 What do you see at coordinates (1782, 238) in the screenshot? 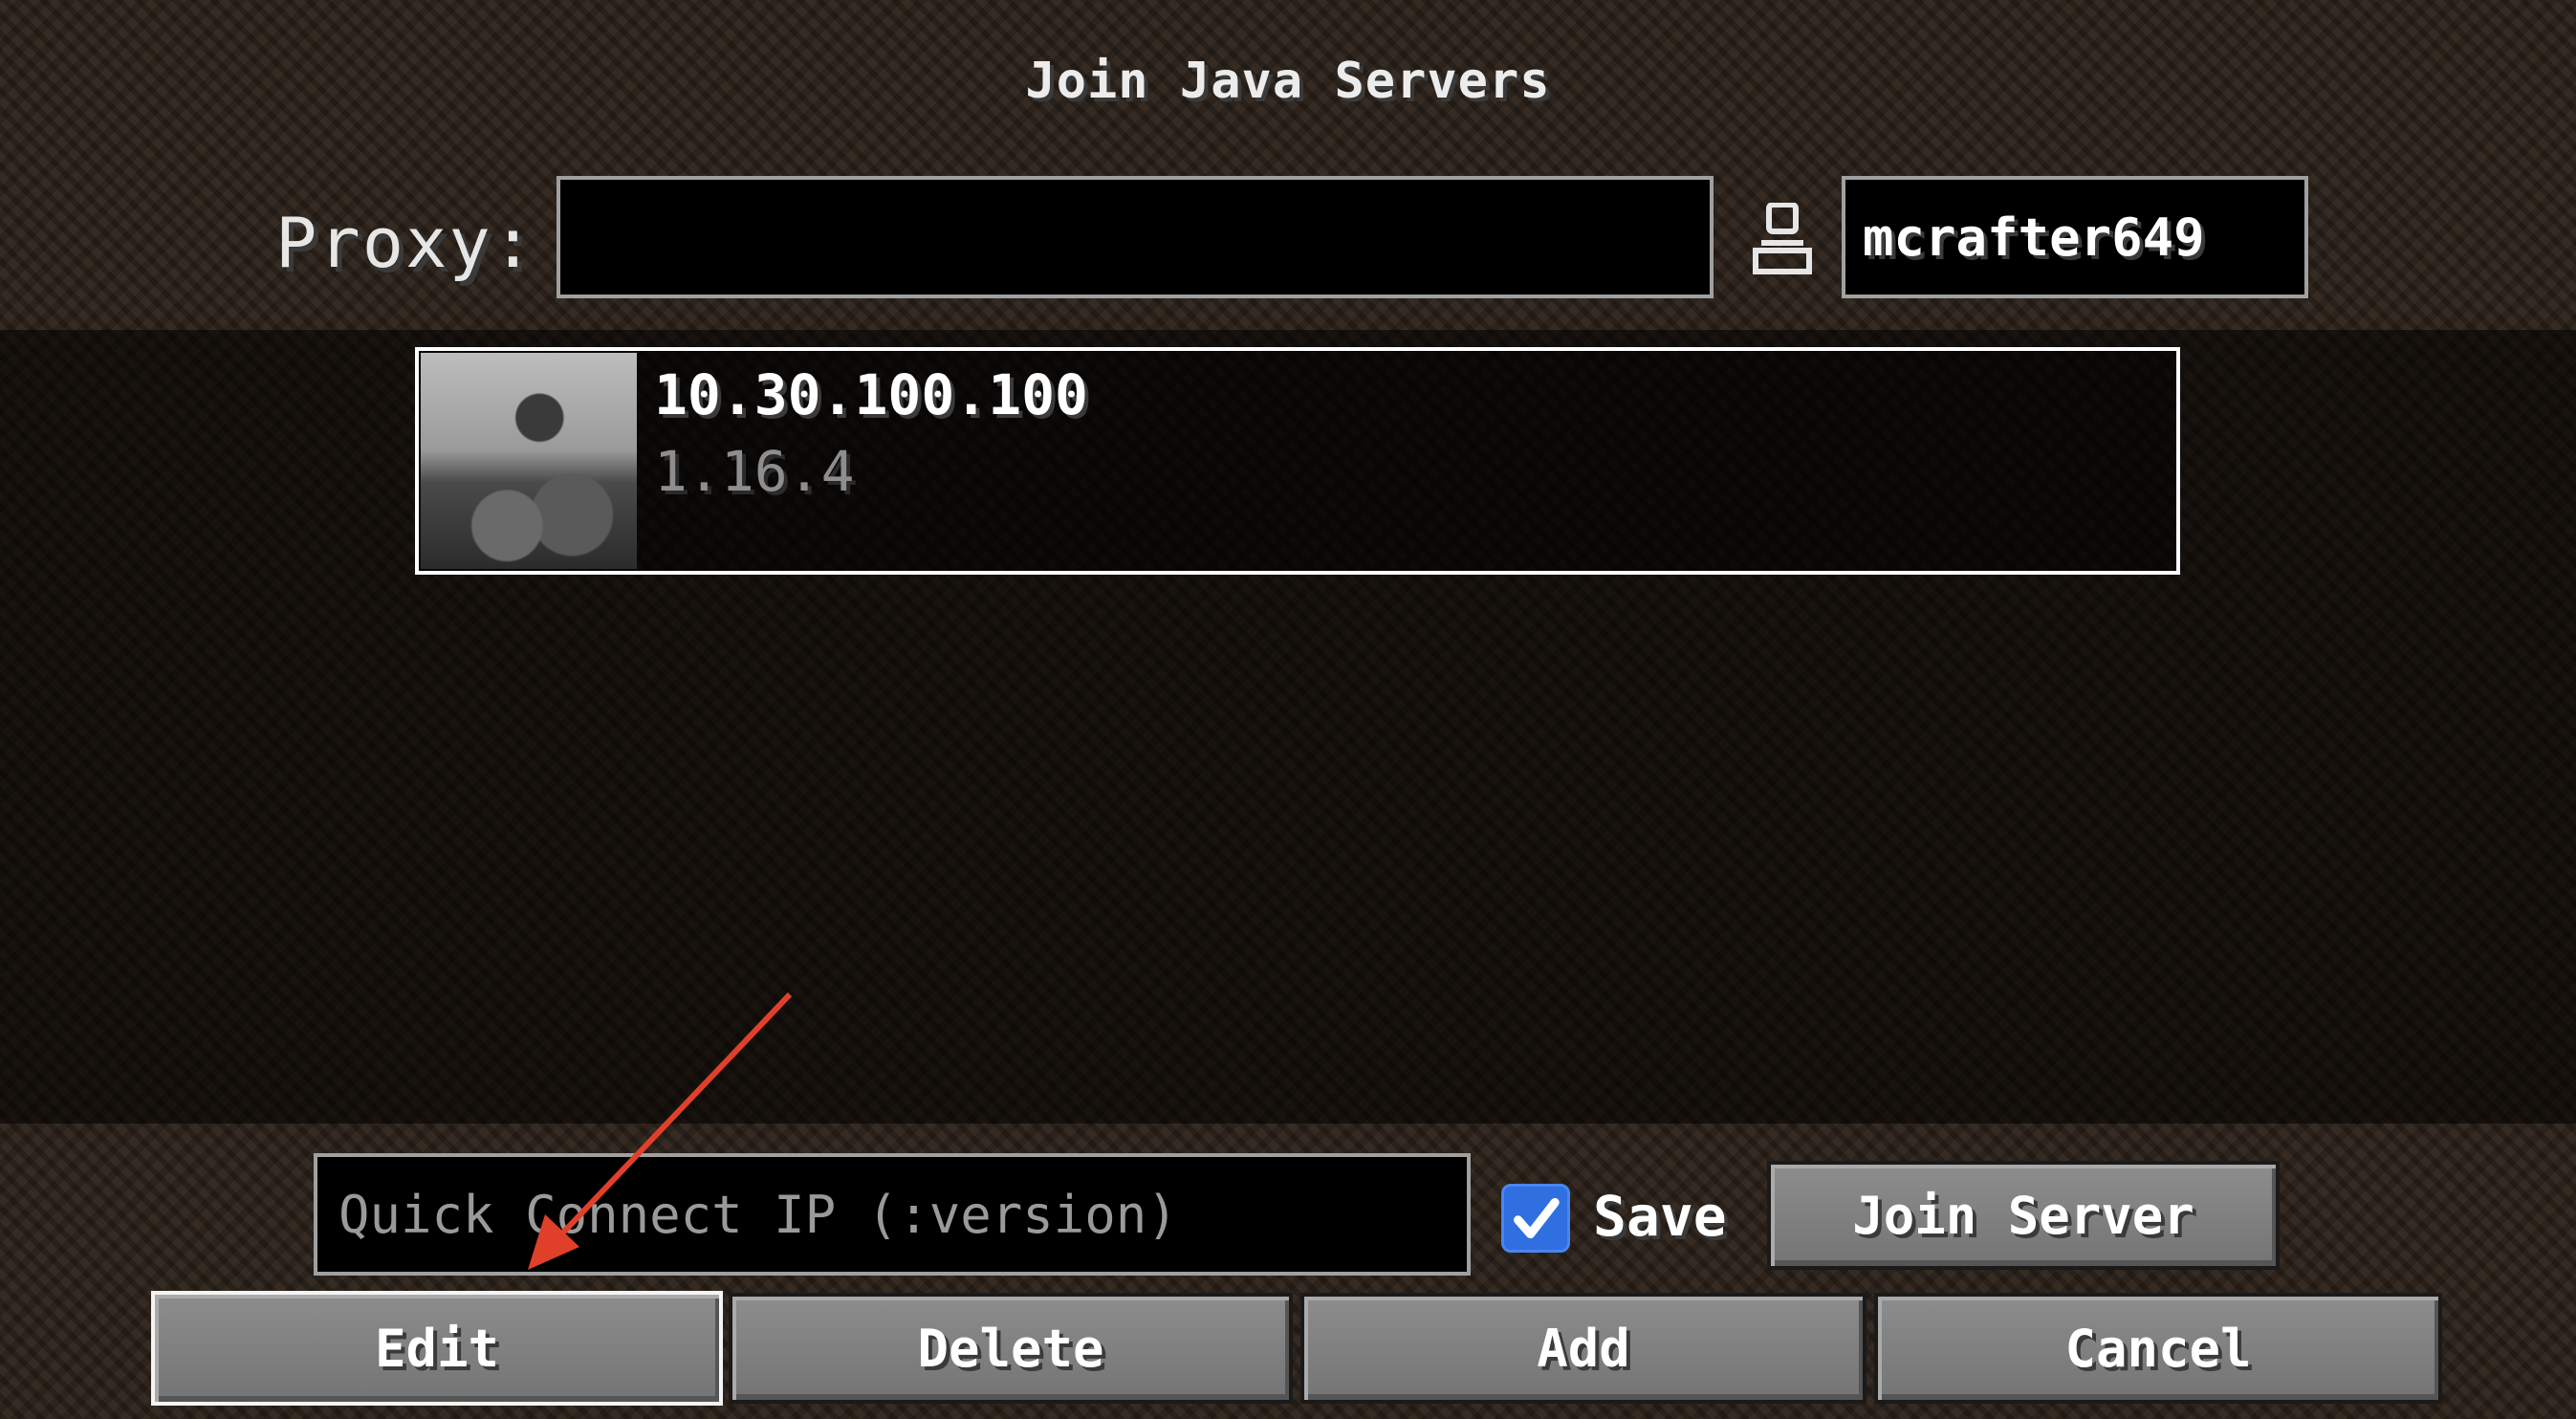
I see `user-icon` at bounding box center [1782, 238].